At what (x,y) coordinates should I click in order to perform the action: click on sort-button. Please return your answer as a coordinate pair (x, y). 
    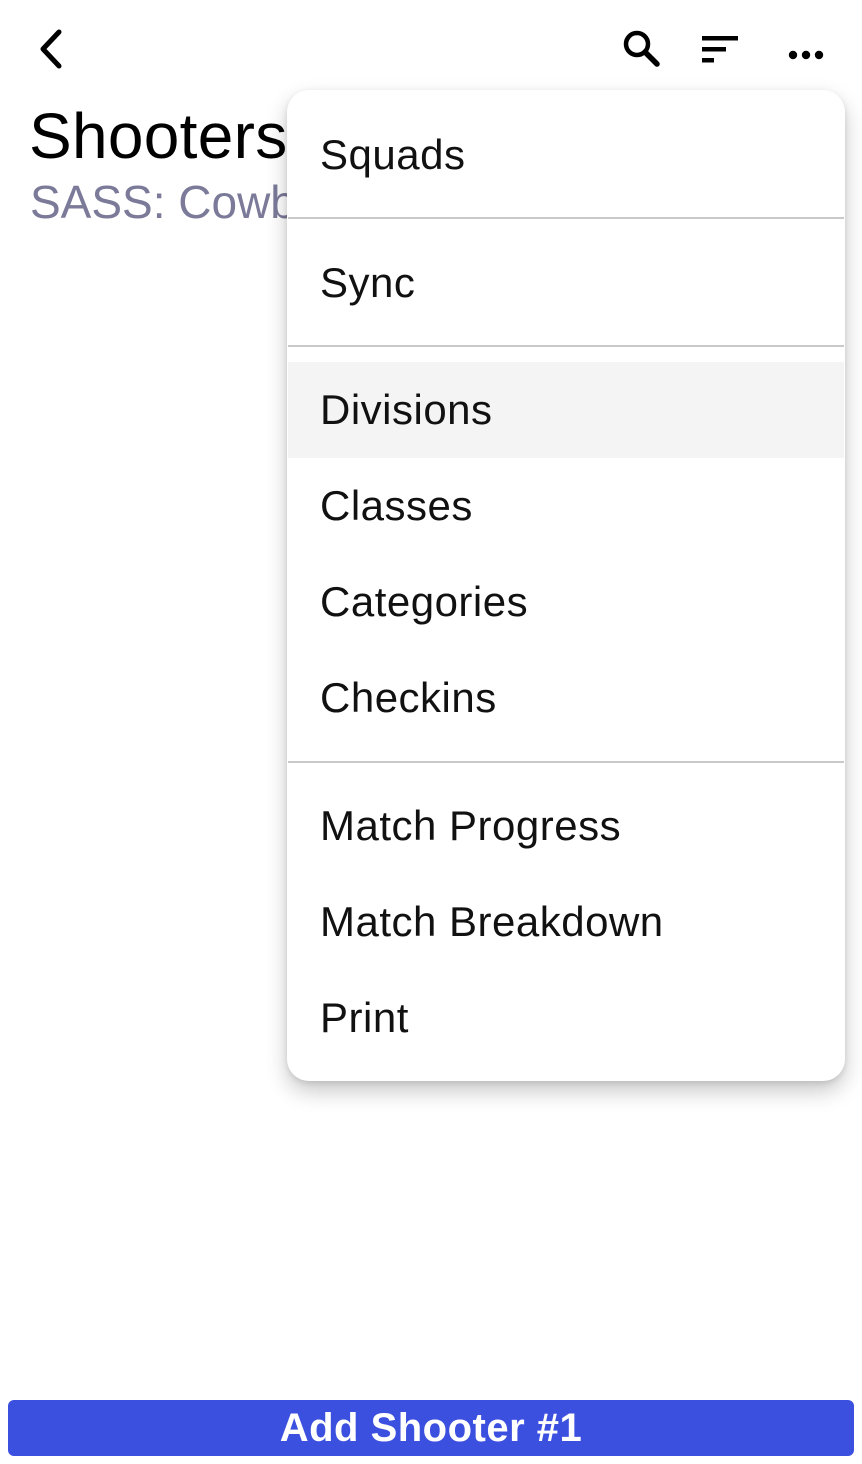
    Looking at the image, I should click on (720, 49).